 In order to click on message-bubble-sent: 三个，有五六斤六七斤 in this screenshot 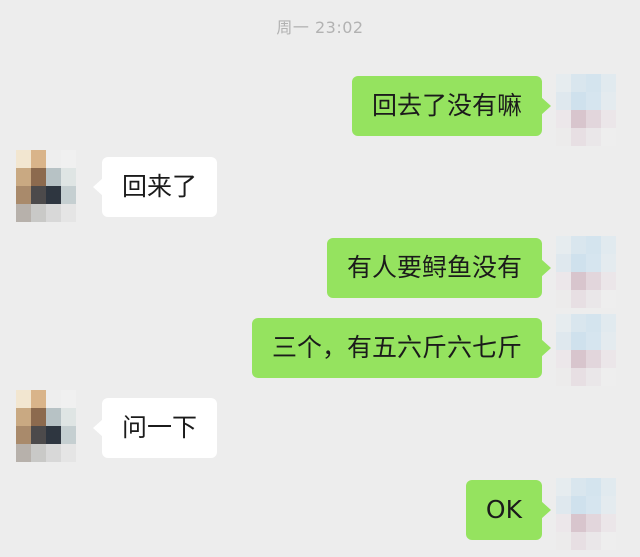, I will do `click(401, 348)`.